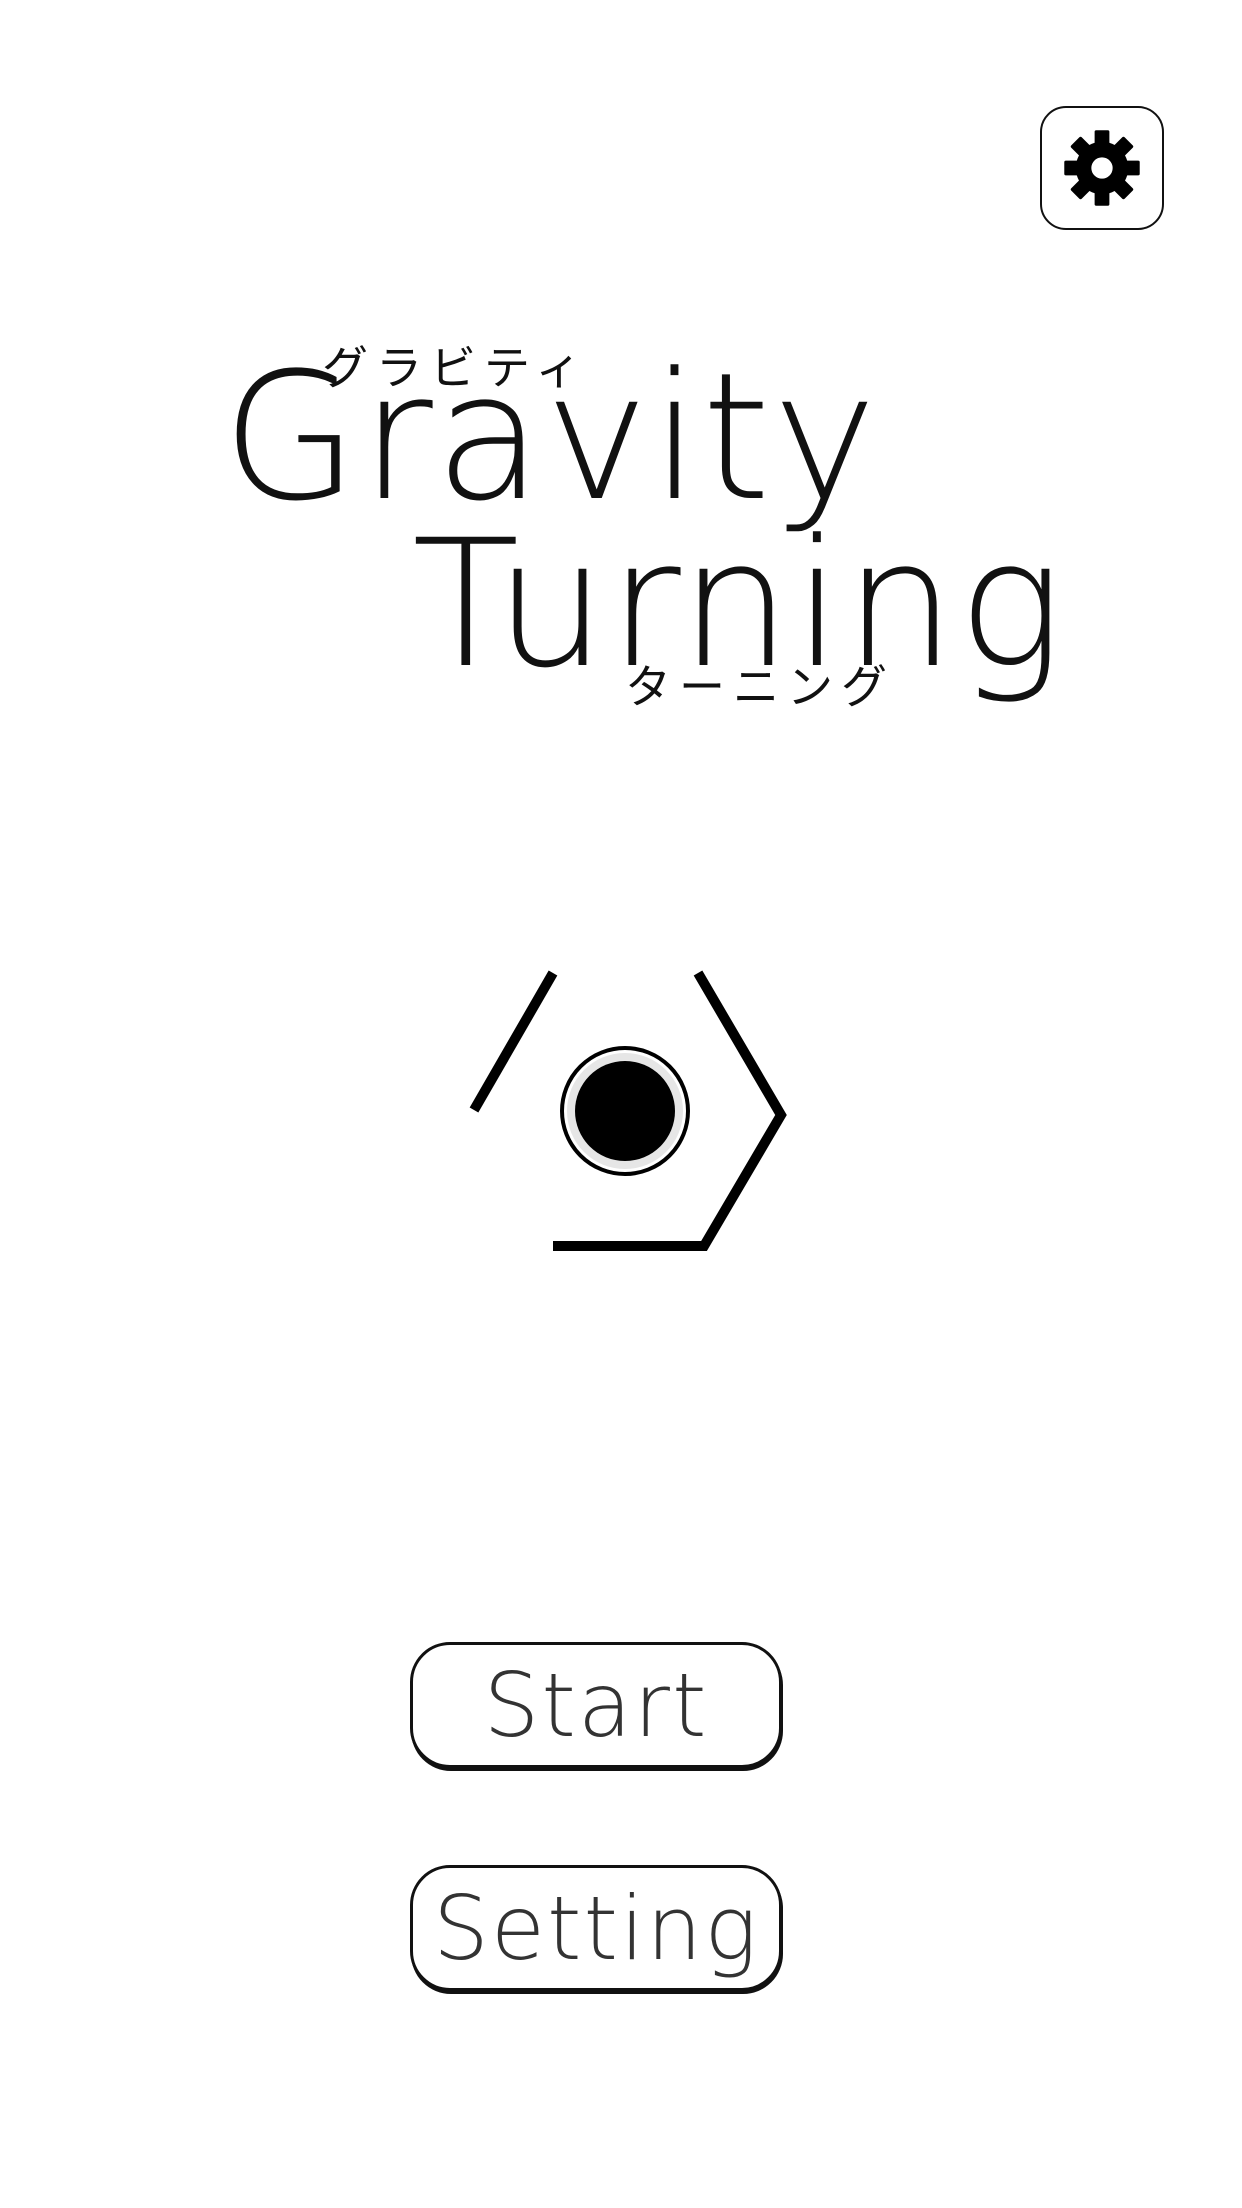 The image size is (1242, 2208). What do you see at coordinates (625, 1111) in the screenshot?
I see `ball-core` at bounding box center [625, 1111].